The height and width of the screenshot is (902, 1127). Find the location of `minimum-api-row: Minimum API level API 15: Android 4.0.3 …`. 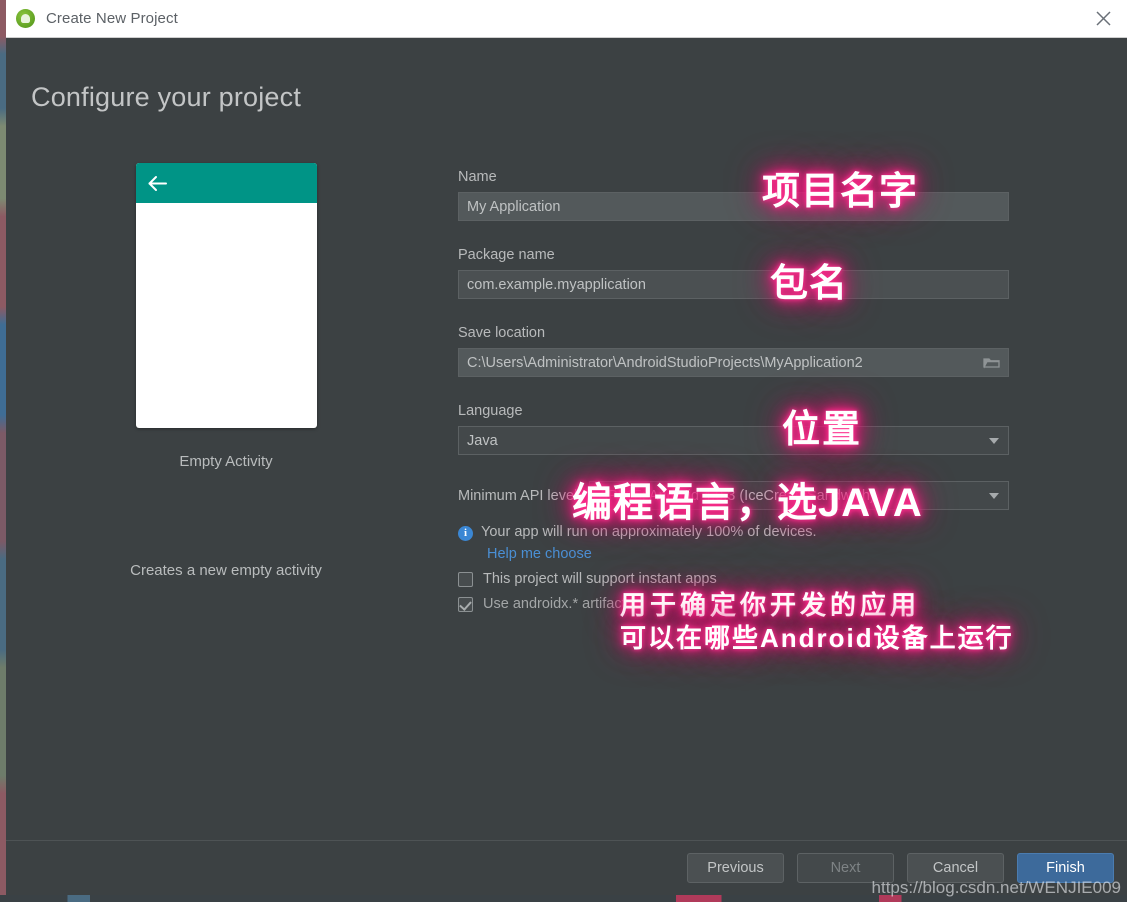

minimum-api-row: Minimum API level API 15: Android 4.0.3 … is located at coordinates (733, 495).